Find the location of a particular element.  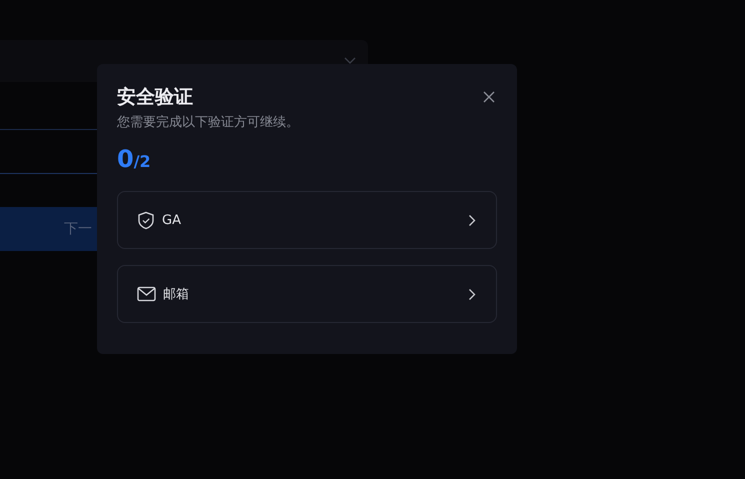

option-label: 邮箱 is located at coordinates (176, 294).